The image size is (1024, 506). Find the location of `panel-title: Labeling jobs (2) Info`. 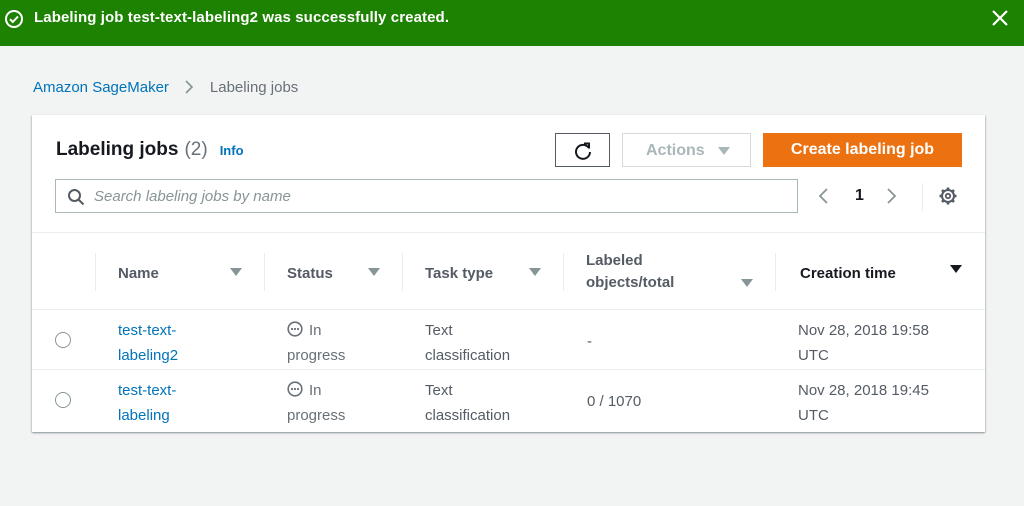

panel-title: Labeling jobs (2) Info is located at coordinates (150, 150).